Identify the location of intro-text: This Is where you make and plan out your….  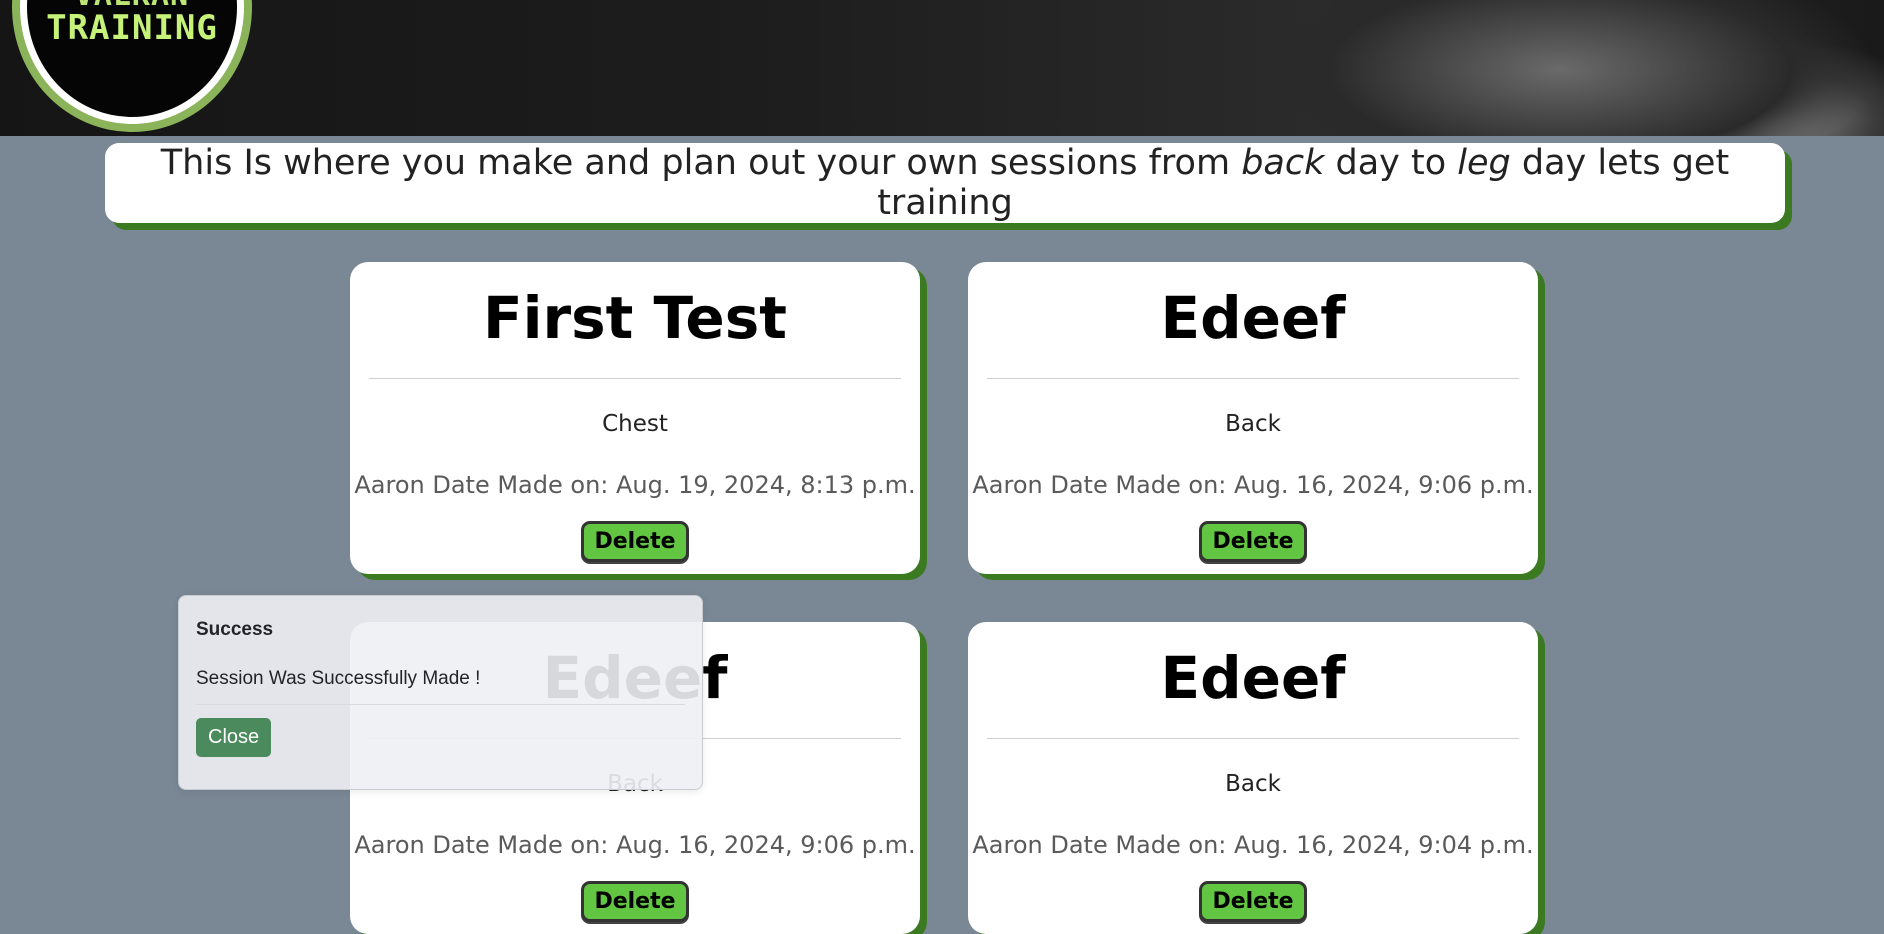
(945, 183).